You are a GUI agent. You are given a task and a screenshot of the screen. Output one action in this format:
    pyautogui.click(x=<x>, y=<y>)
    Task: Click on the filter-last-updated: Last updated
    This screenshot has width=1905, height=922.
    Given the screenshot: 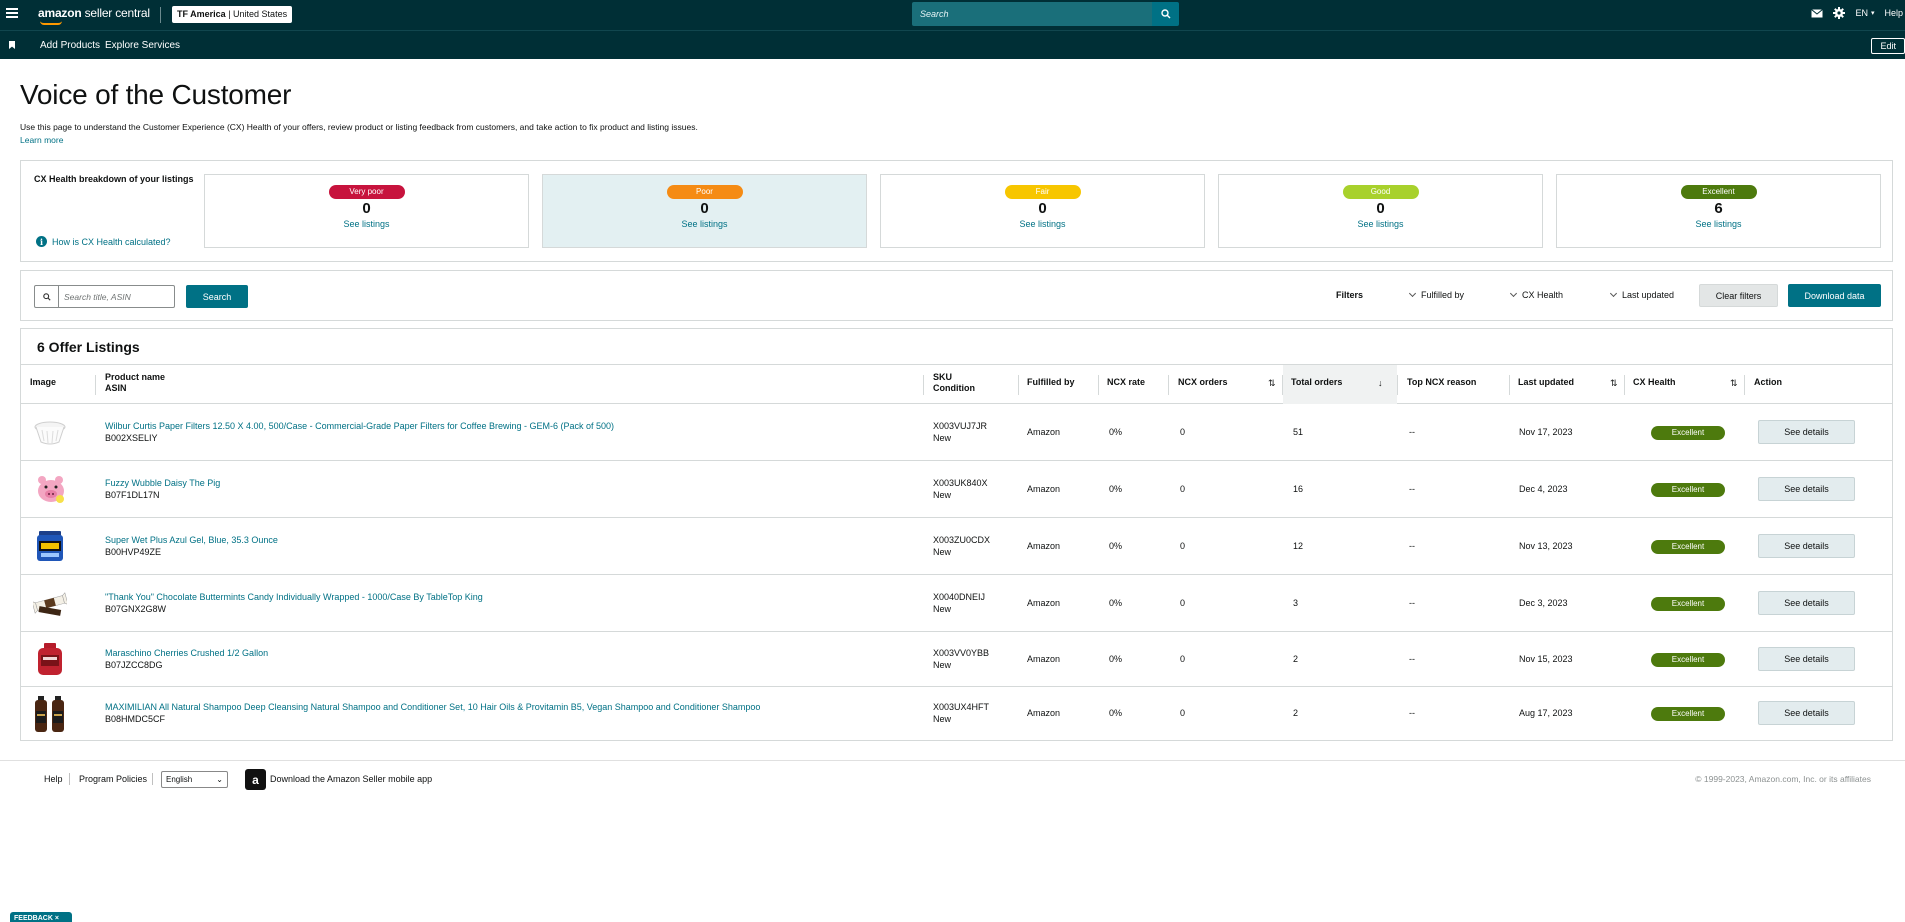 What is the action you would take?
    pyautogui.click(x=1641, y=294)
    